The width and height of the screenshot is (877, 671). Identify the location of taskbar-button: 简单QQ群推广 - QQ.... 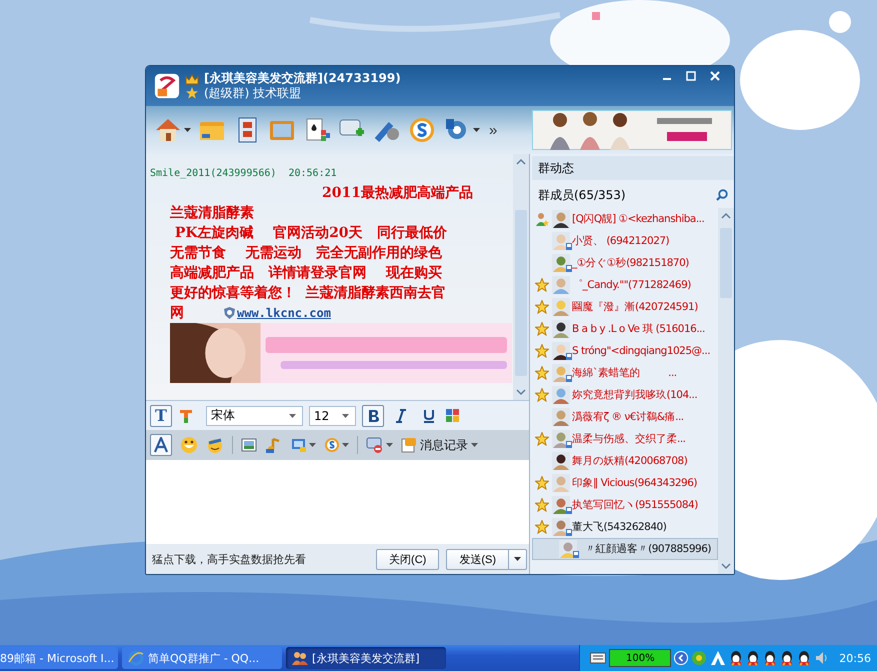
(202, 658).